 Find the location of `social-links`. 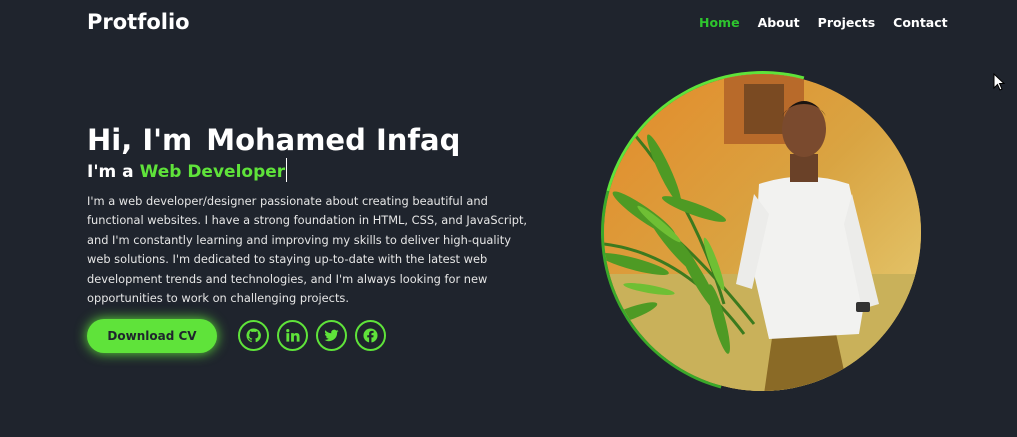

social-links is located at coordinates (312, 335).